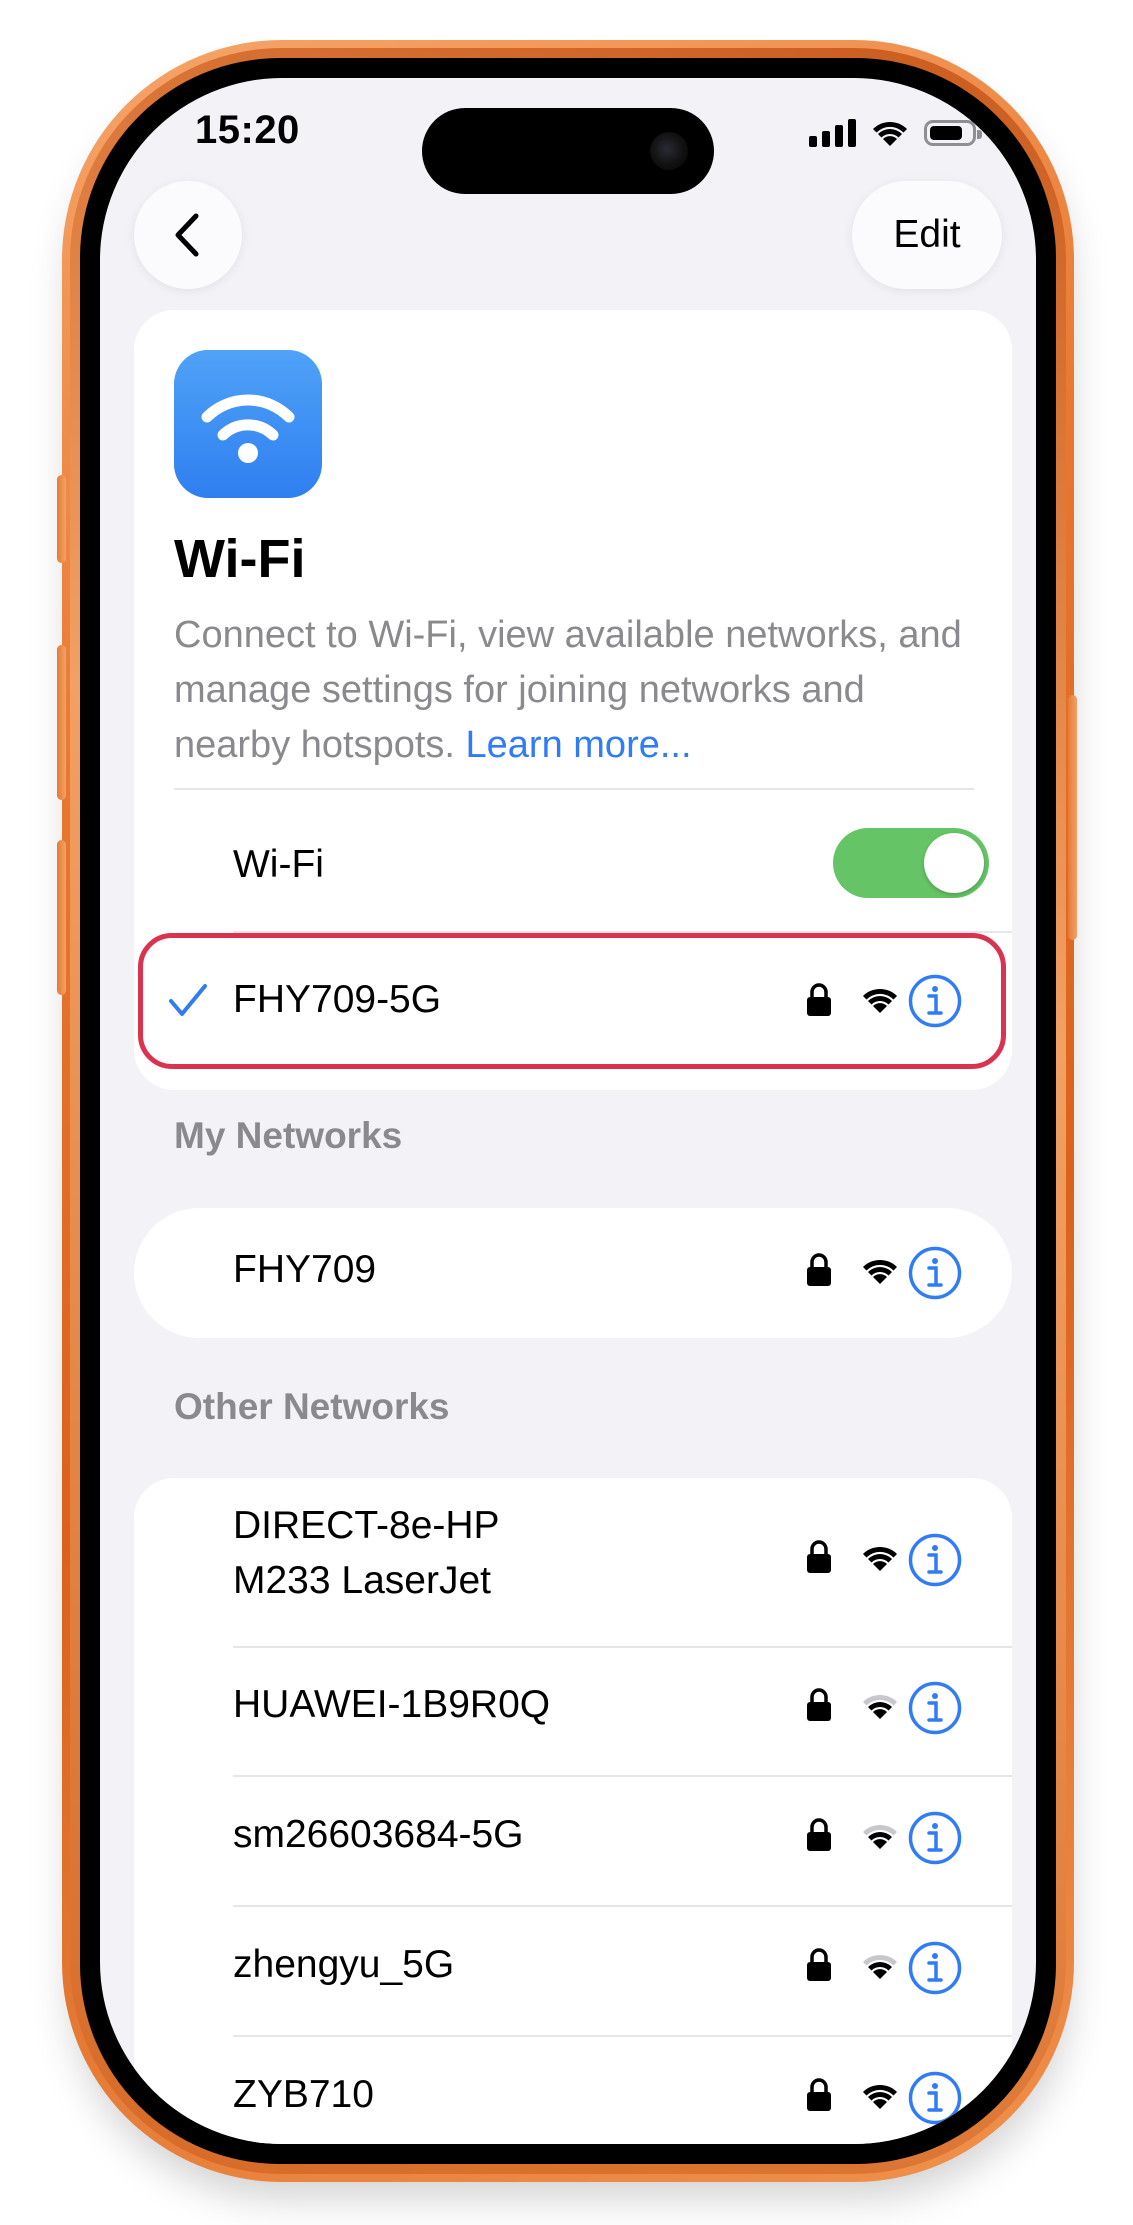  I want to click on battery-icon, so click(953, 133).